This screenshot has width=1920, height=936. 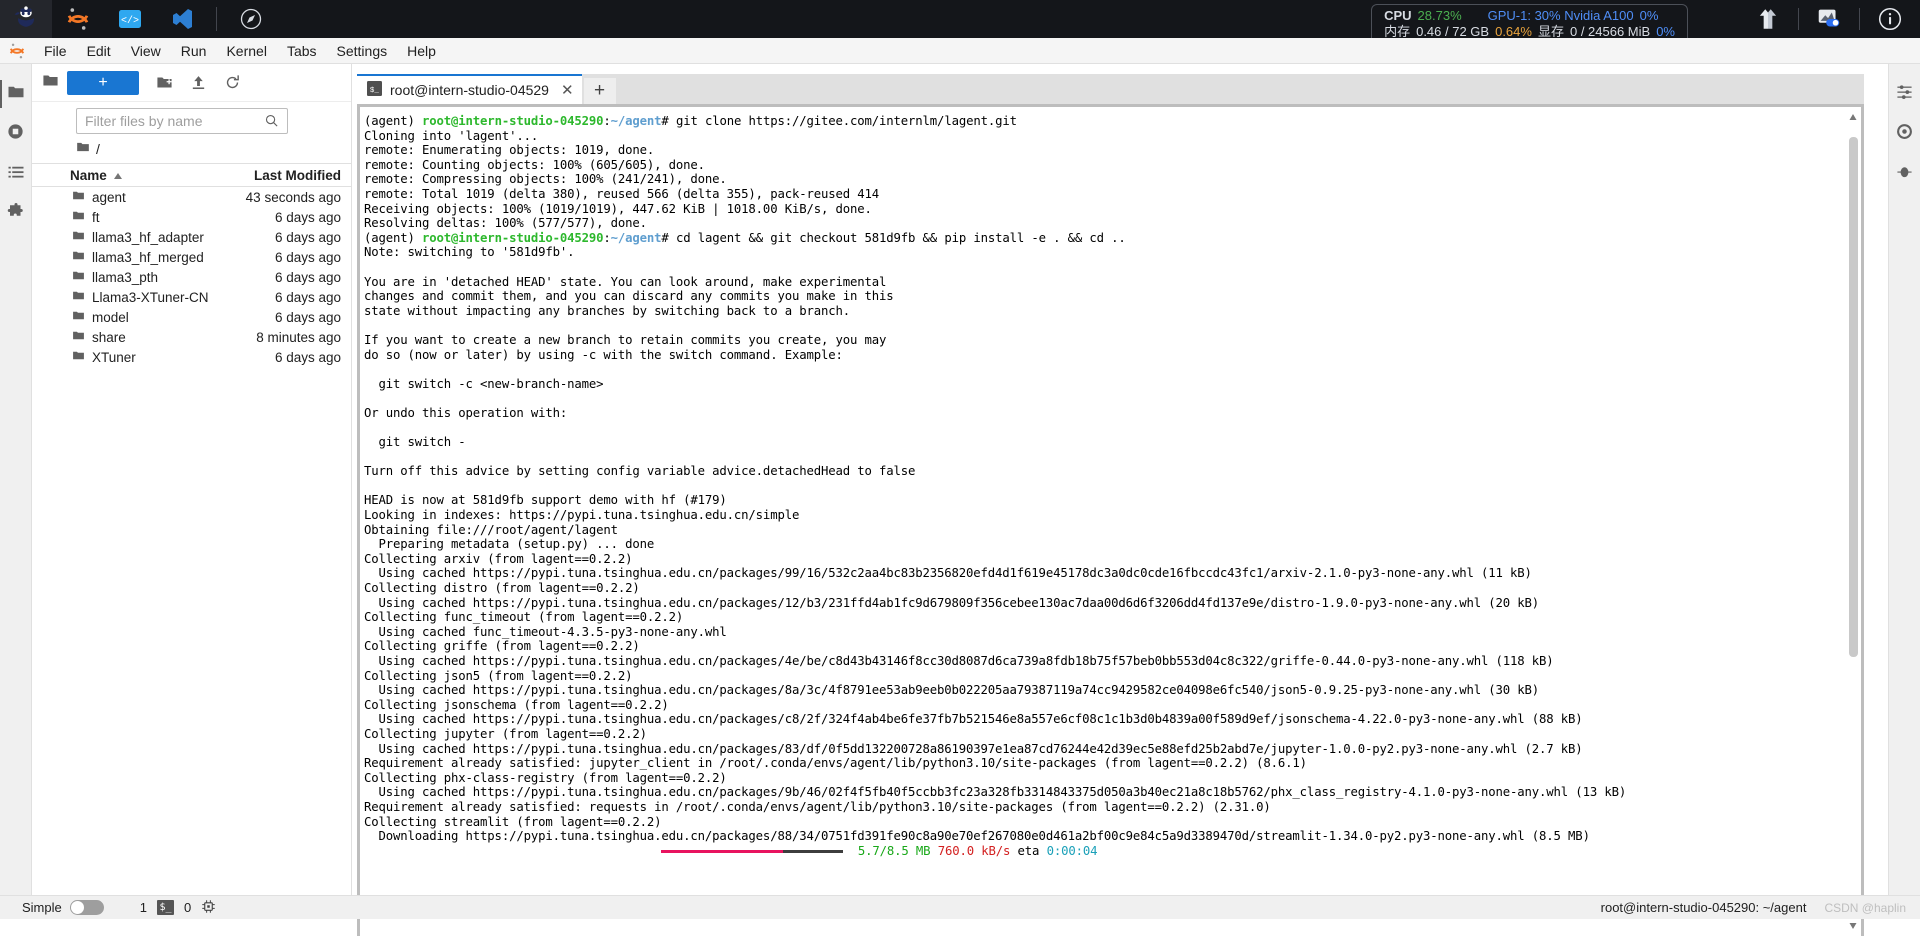 What do you see at coordinates (974, 851) in the screenshot?
I see `progress-speed: 760.0 kB/s` at bounding box center [974, 851].